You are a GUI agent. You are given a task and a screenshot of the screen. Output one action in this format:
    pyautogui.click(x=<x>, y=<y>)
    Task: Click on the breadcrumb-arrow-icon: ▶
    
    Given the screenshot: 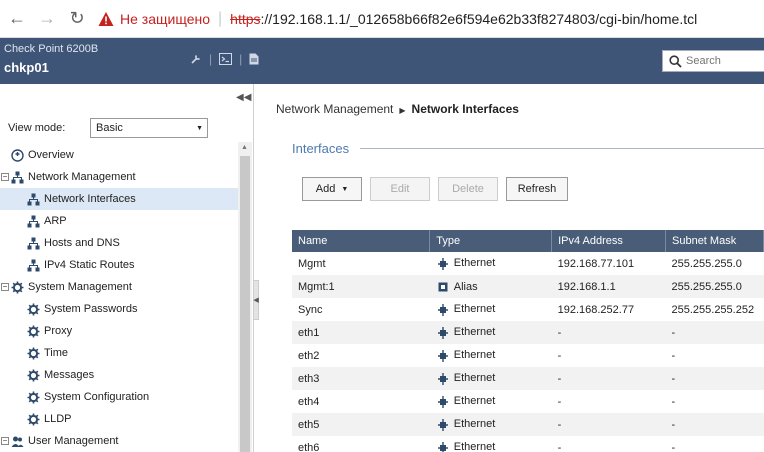 What is the action you would take?
    pyautogui.click(x=402, y=110)
    